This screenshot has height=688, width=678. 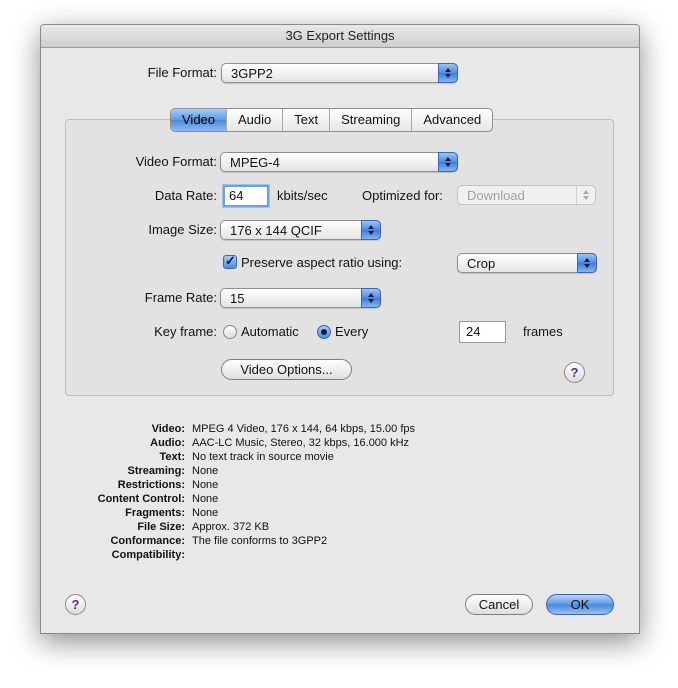 What do you see at coordinates (185, 195) in the screenshot?
I see `data-rate-label: Data Rate:` at bounding box center [185, 195].